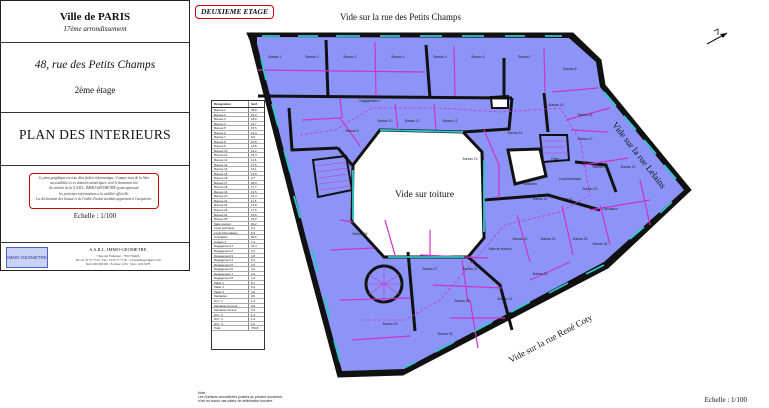 The height and width of the screenshot is (408, 769). Describe the element at coordinates (230, 223) in the screenshot. I see `legend-designation: Salle réunion` at that location.